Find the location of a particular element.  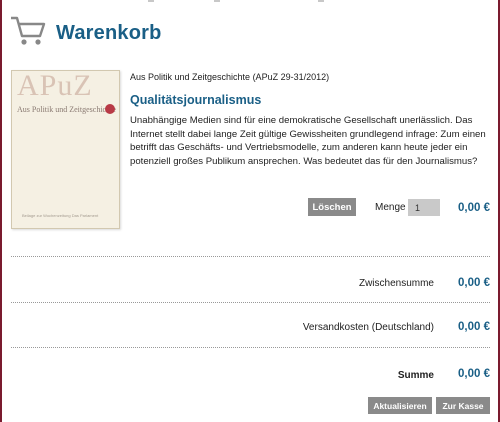

shipping-label: Versandkosten (Deutschland) is located at coordinates (368, 327).